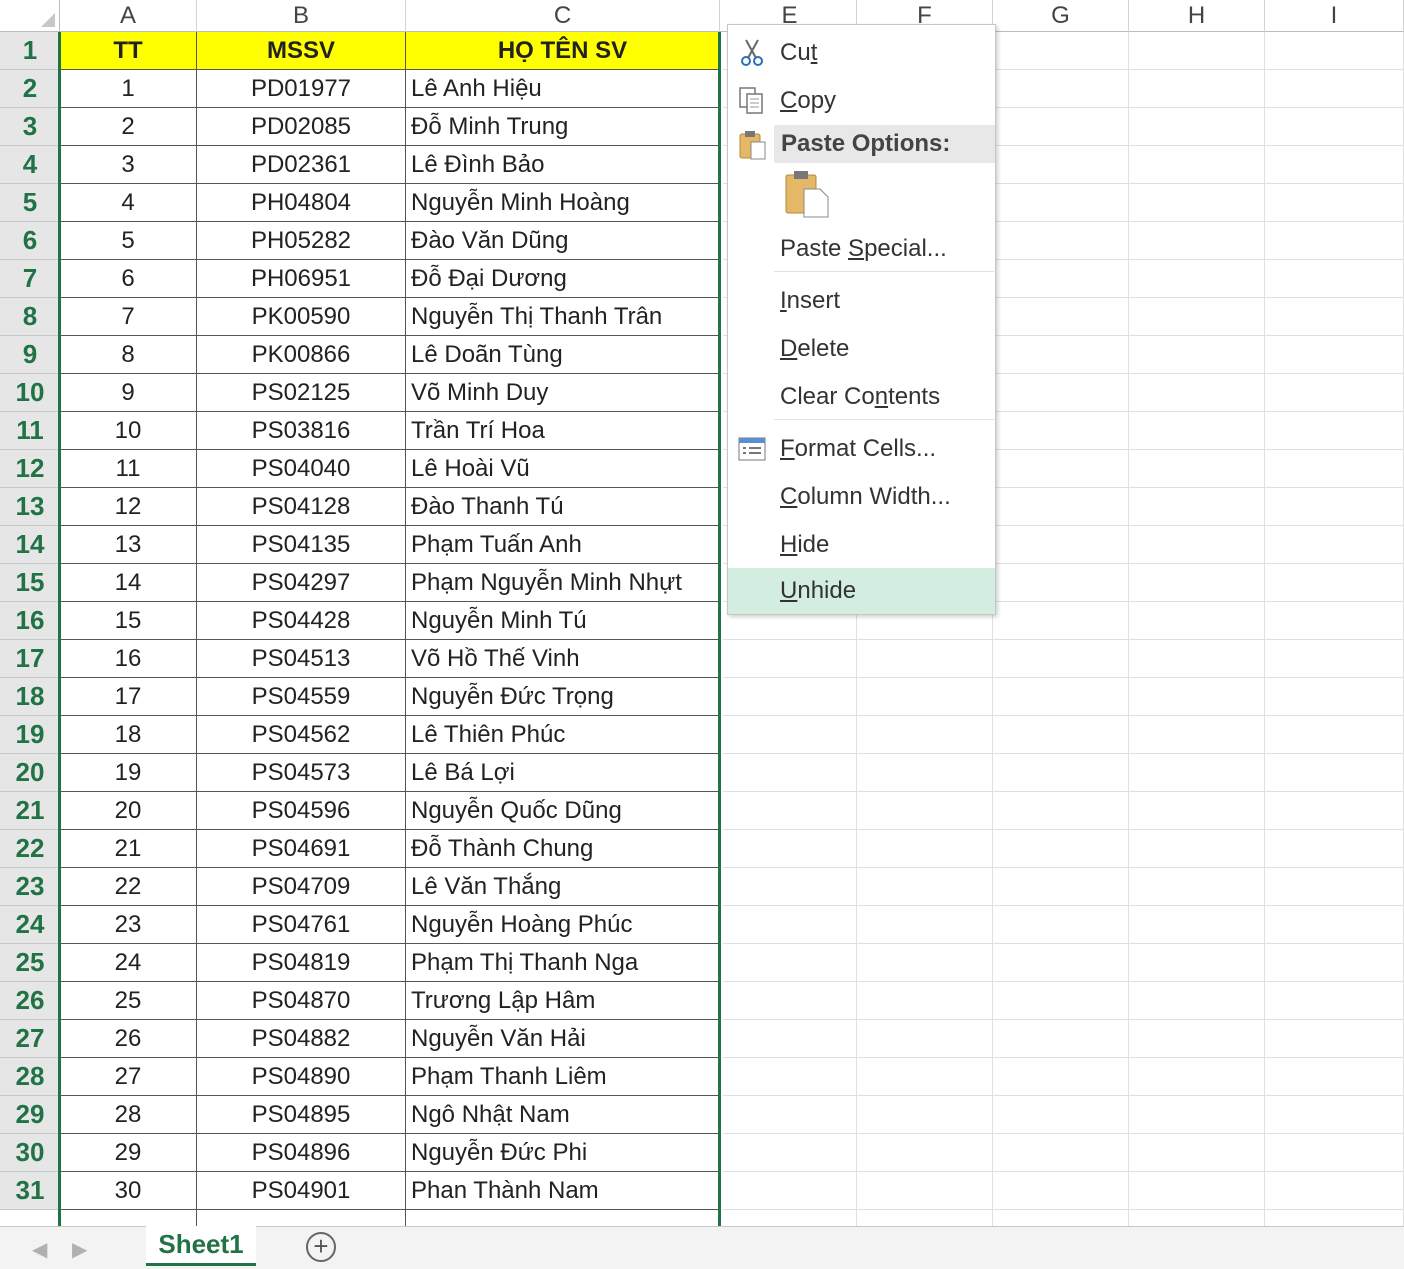  What do you see at coordinates (128, 1001) in the screenshot?
I see `cell-tt: 25` at bounding box center [128, 1001].